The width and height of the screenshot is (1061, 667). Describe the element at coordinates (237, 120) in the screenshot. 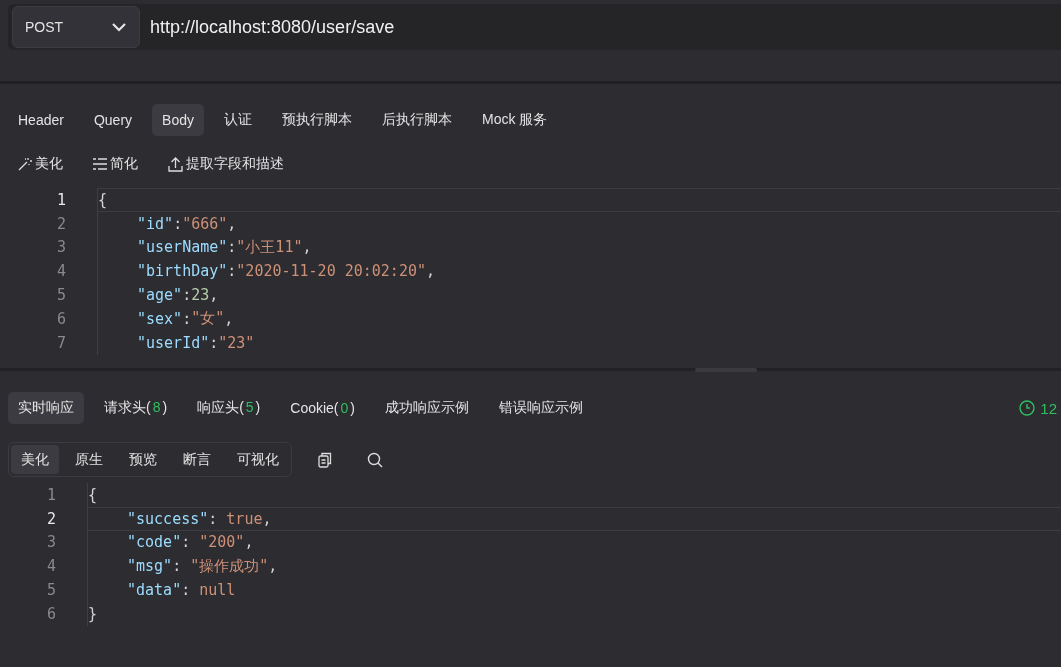

I see `request-tab: 认证` at that location.